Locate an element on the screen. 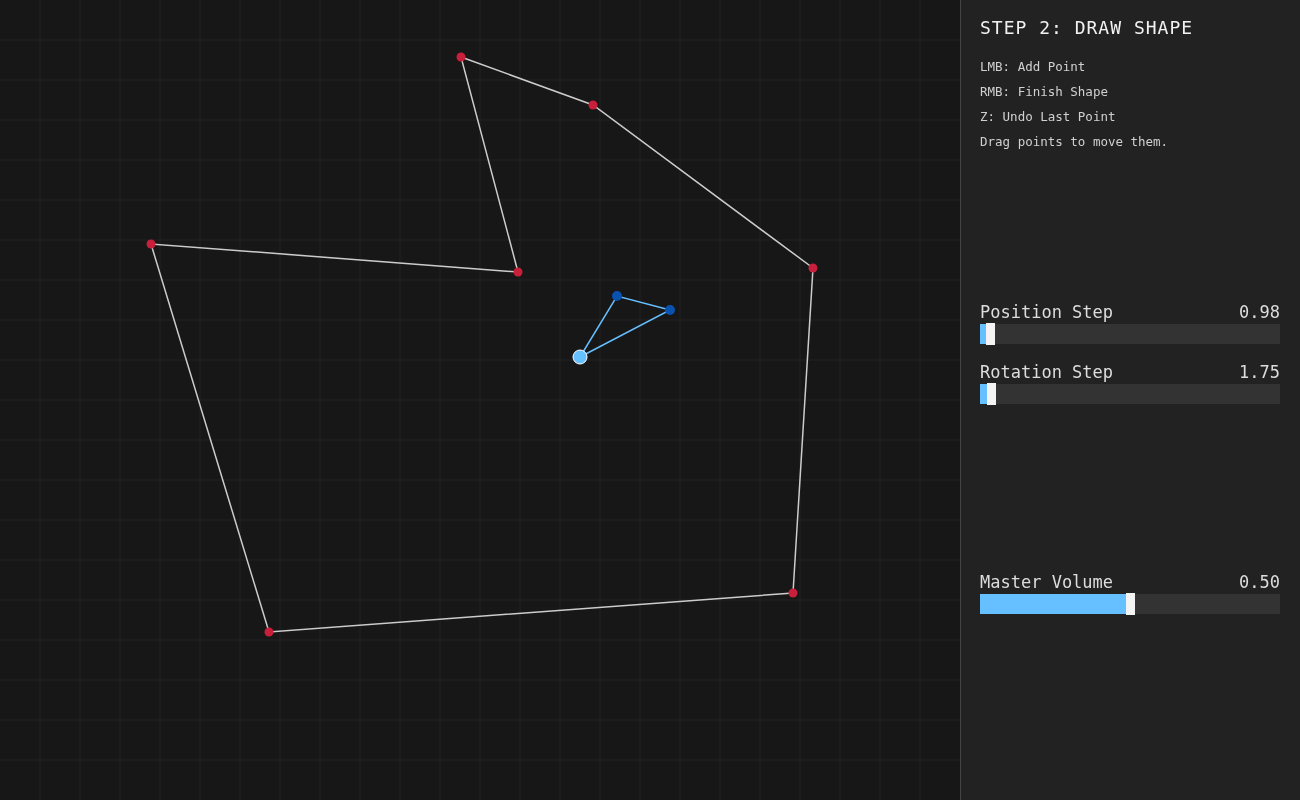 Image resolution: width=1300 pixels, height=800 pixels. slider-value: 0.98 is located at coordinates (1259, 312).